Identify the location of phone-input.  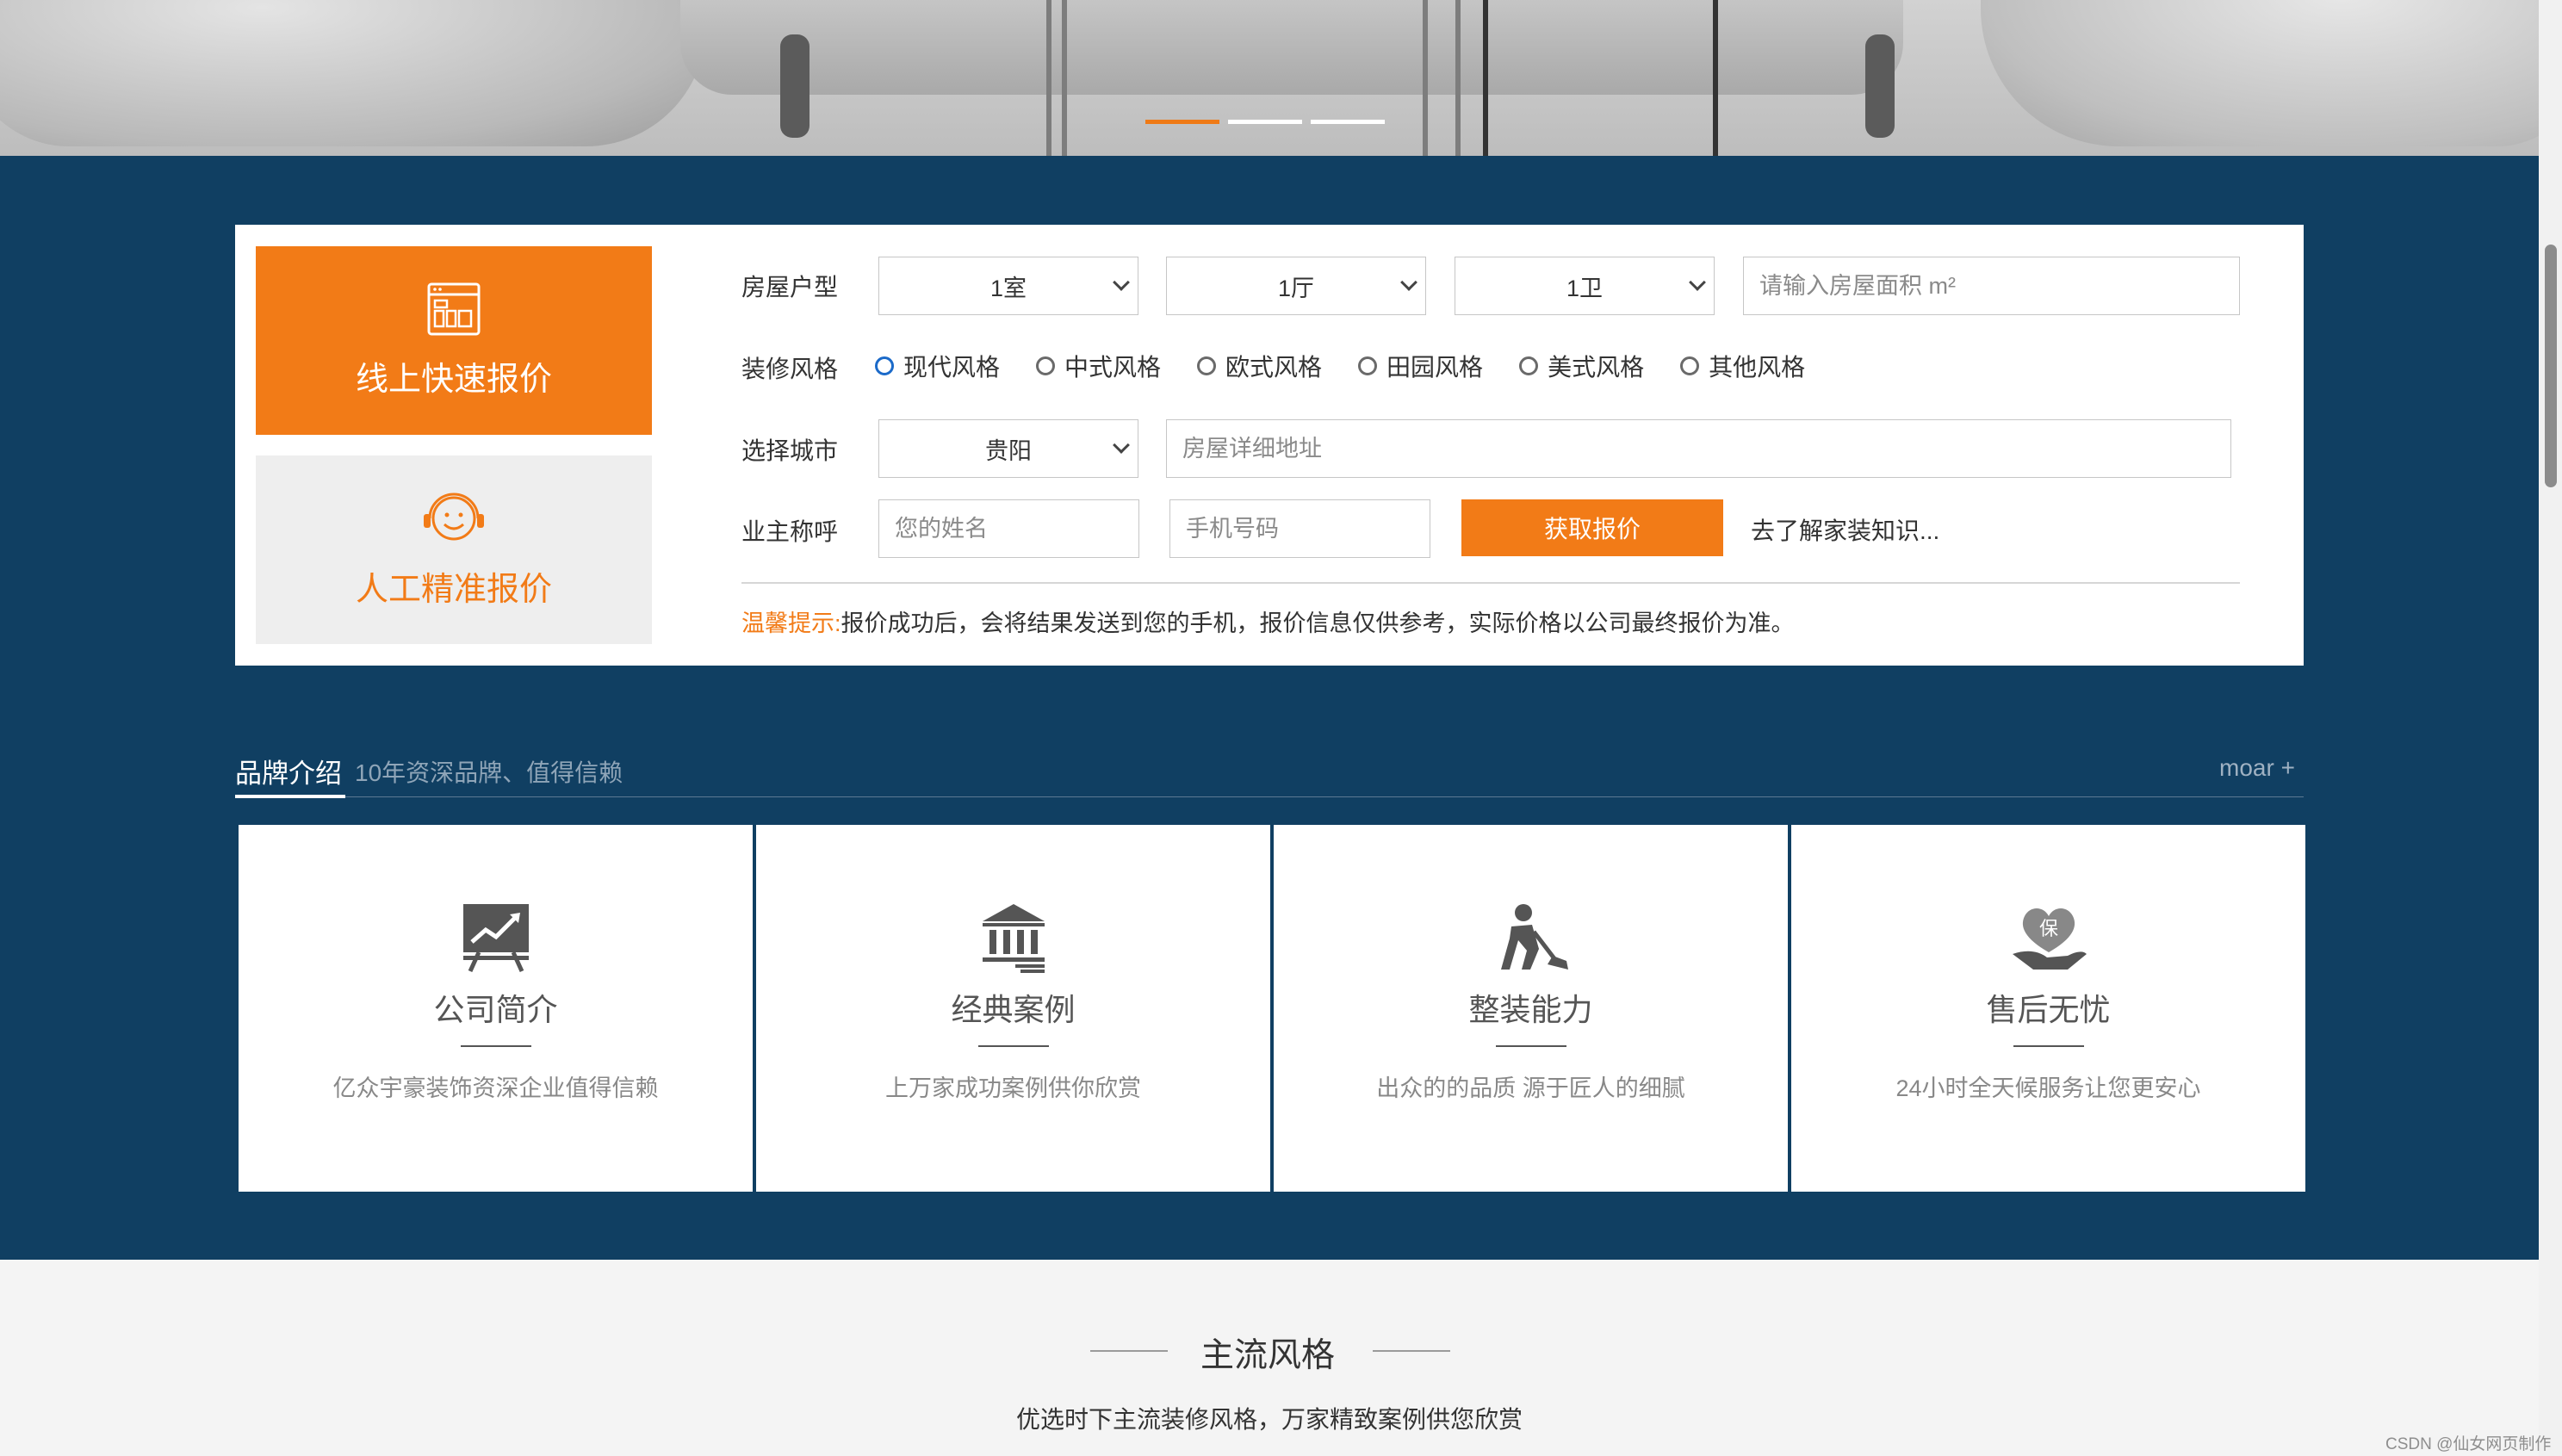
(1299, 529).